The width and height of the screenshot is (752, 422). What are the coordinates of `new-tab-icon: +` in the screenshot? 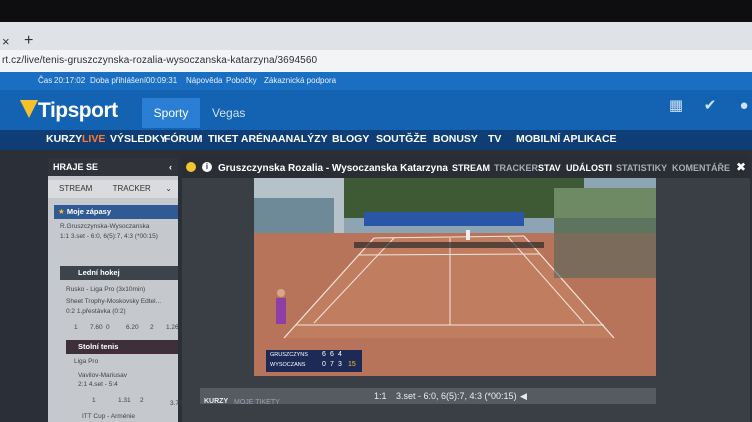 It's located at (28, 41).